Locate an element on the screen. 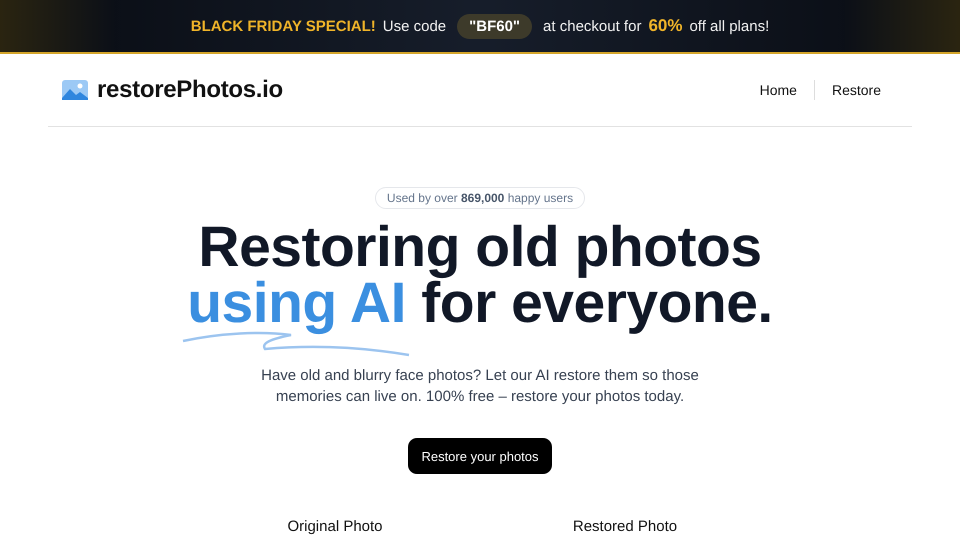  banner-text: off all plans! is located at coordinates (729, 26).